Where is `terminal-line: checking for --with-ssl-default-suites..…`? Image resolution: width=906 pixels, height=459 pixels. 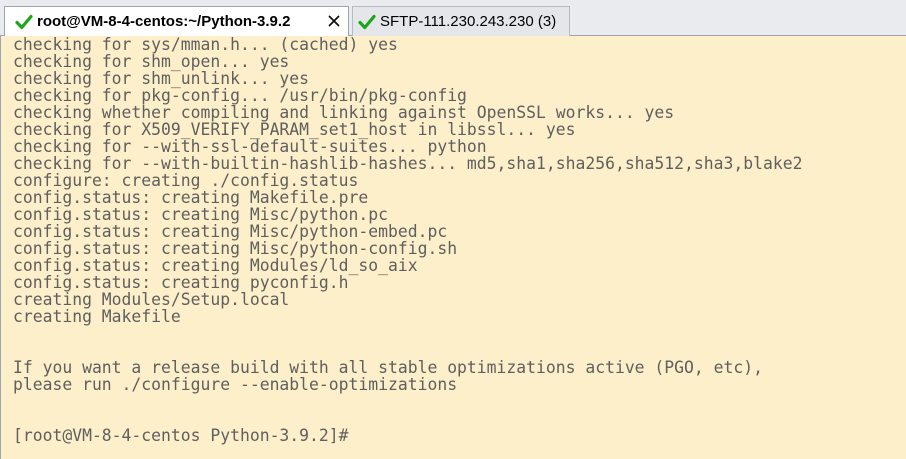
terminal-line: checking for --with-ssl-default-suites..… is located at coordinates (250, 146).